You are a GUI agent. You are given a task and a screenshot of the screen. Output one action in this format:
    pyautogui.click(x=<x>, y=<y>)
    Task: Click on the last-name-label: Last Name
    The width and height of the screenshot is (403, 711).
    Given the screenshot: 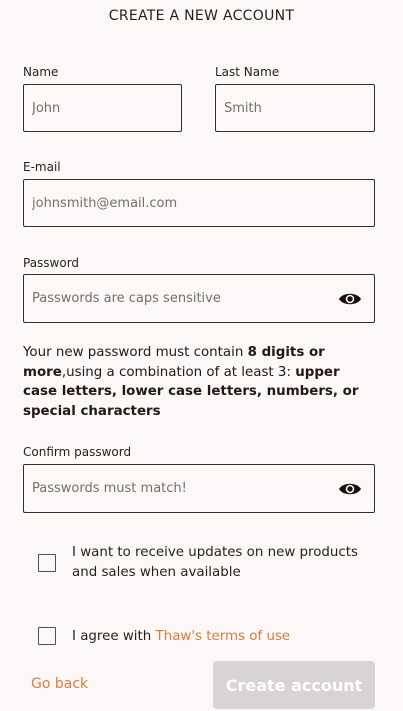 What is the action you would take?
    pyautogui.click(x=247, y=72)
    